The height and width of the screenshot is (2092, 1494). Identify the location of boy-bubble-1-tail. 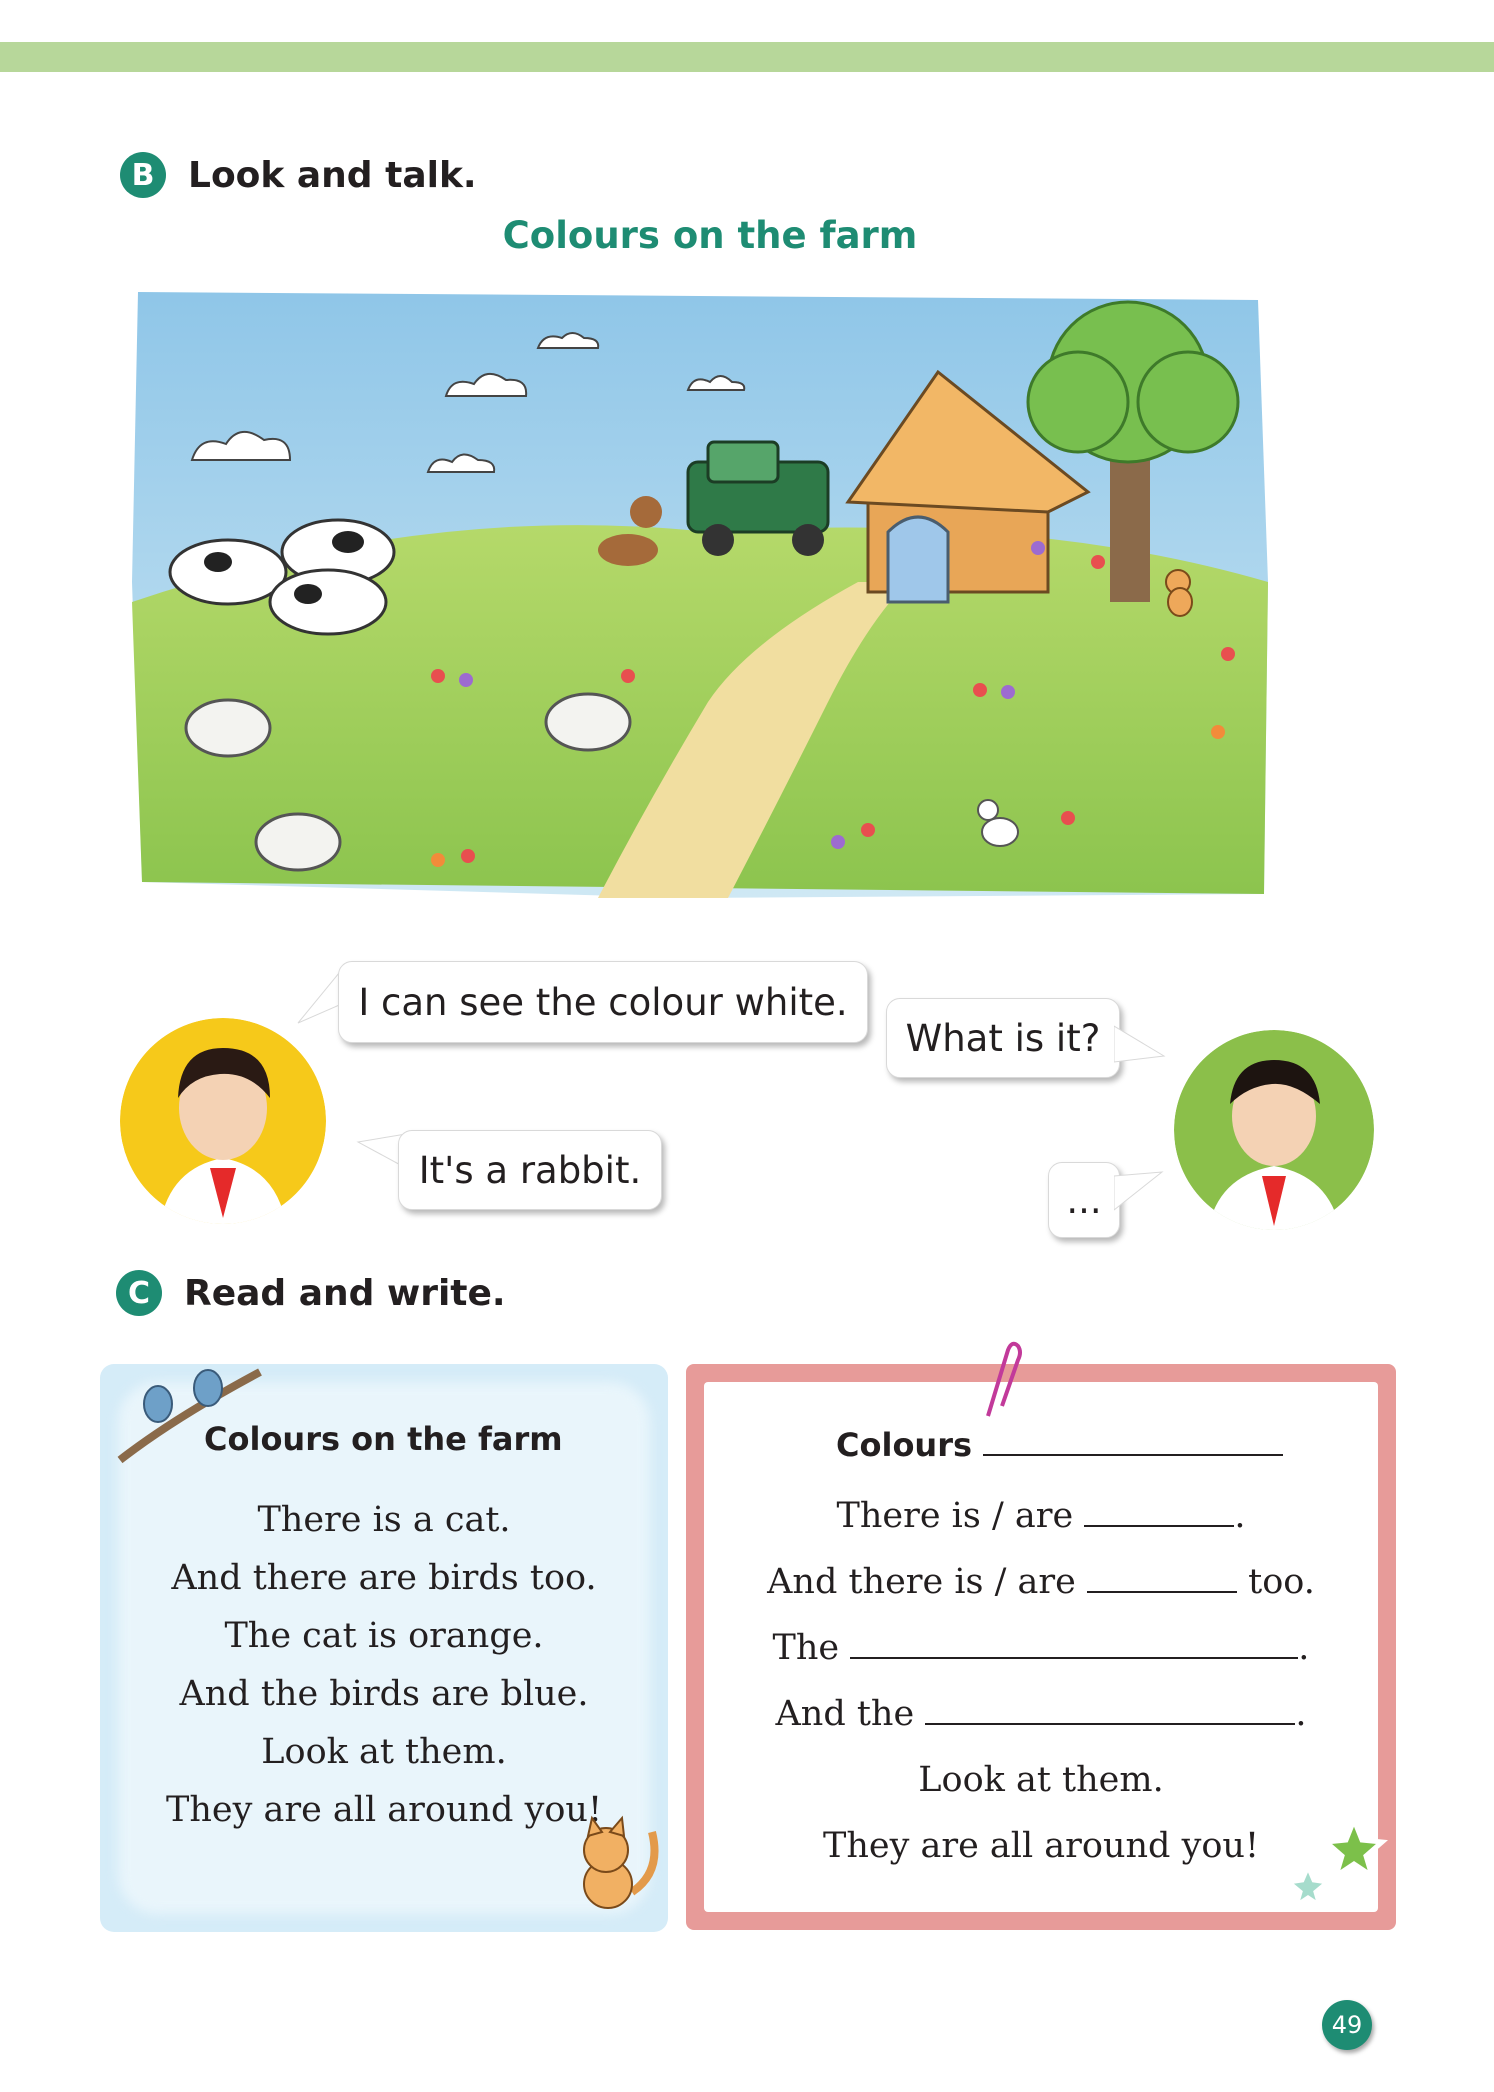
(1140, 1044).